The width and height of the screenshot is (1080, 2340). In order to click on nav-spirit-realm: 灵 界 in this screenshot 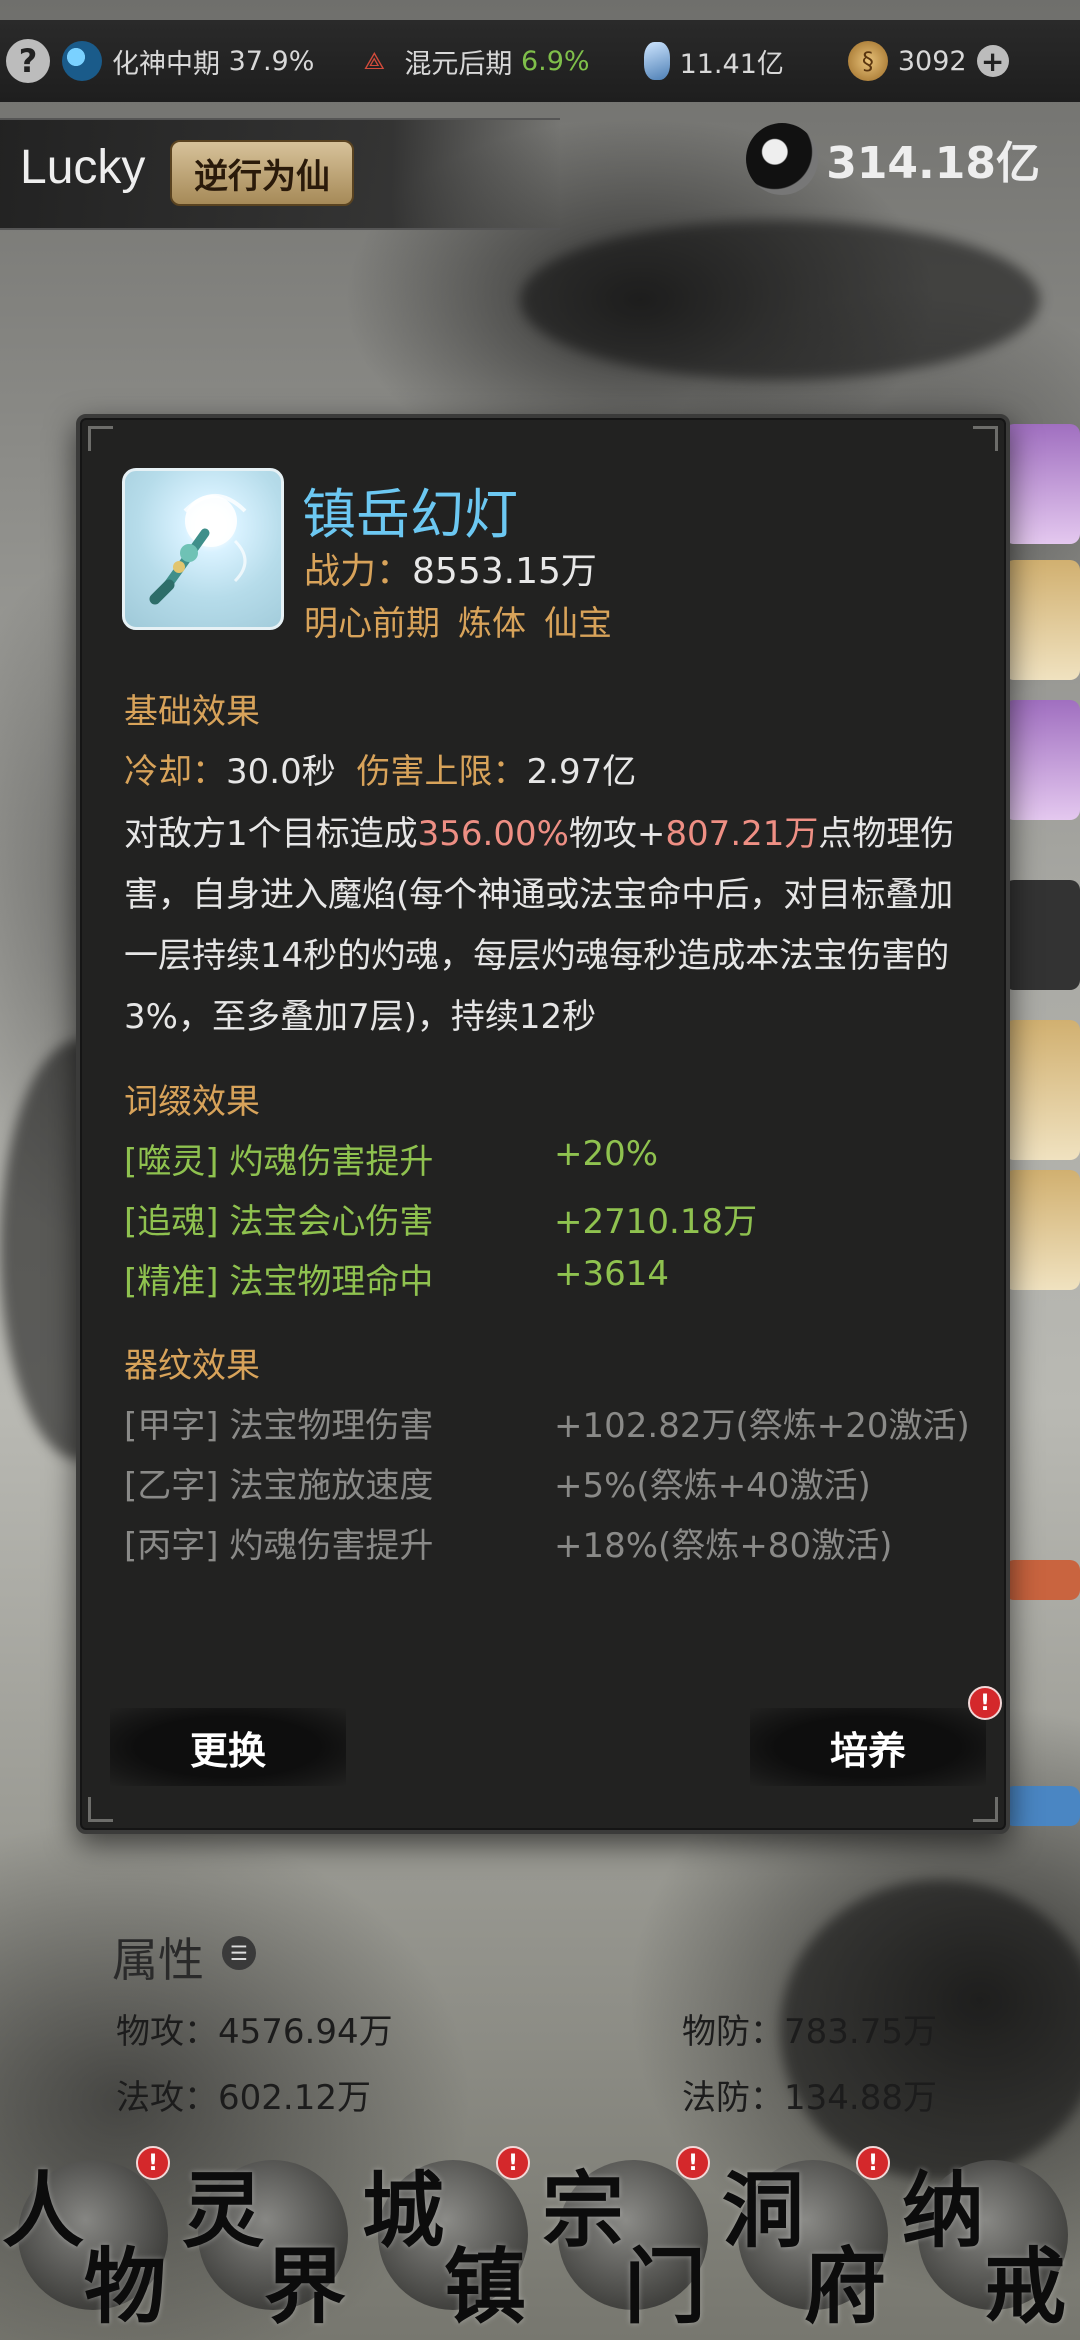, I will do `click(270, 2240)`.